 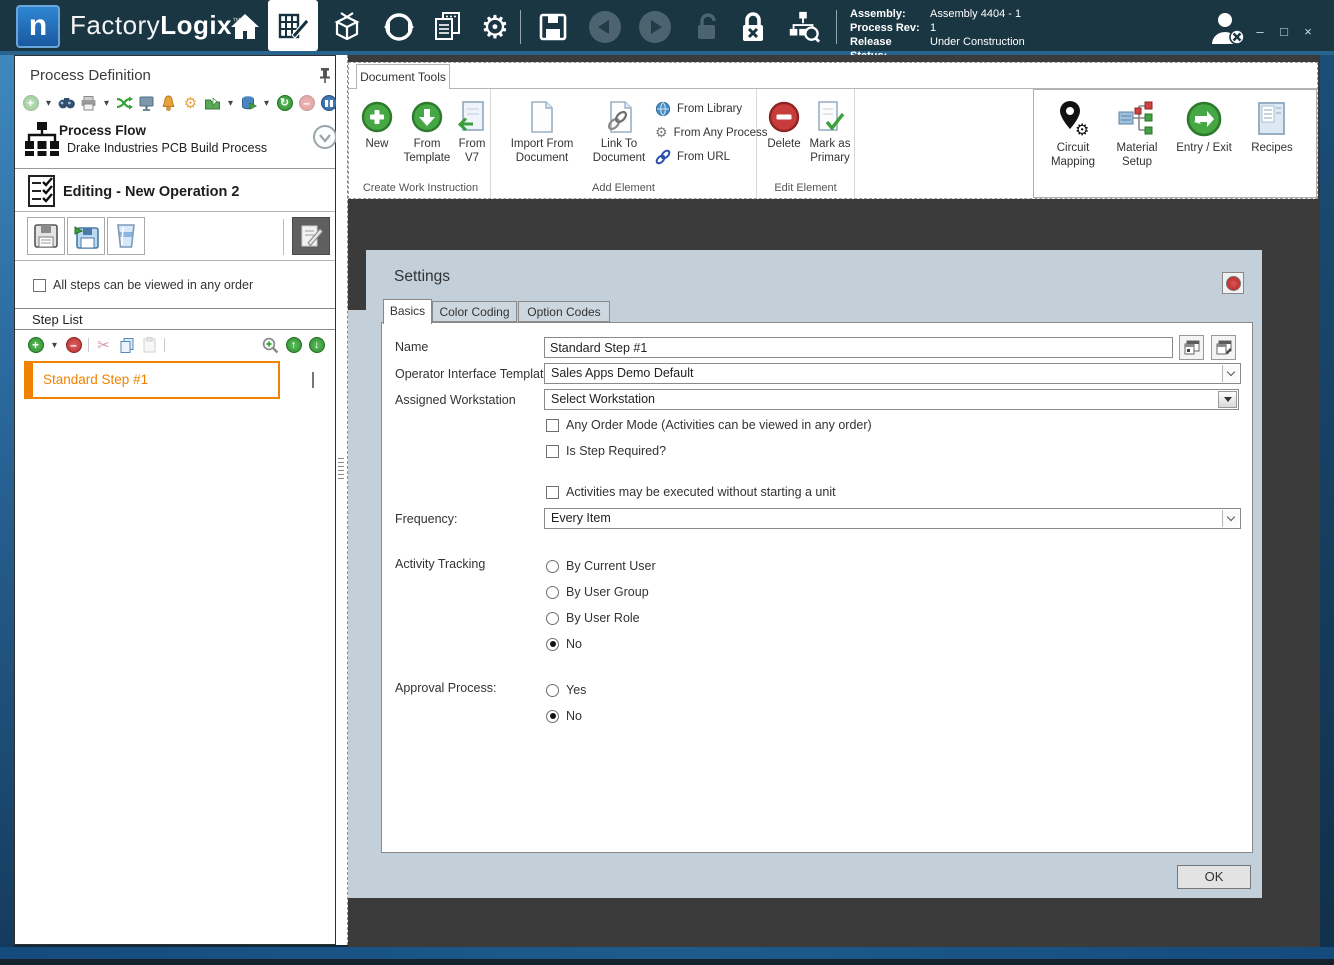 I want to click on zoom-step-icon, so click(x=270, y=345).